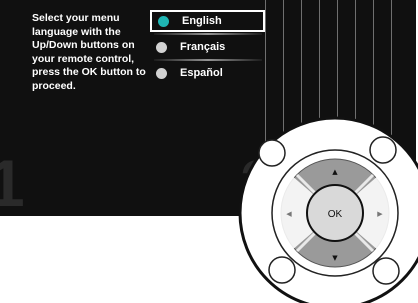 The width and height of the screenshot is (418, 303). What do you see at coordinates (289, 214) in the screenshot?
I see `left-arrow-icon: ◀` at bounding box center [289, 214].